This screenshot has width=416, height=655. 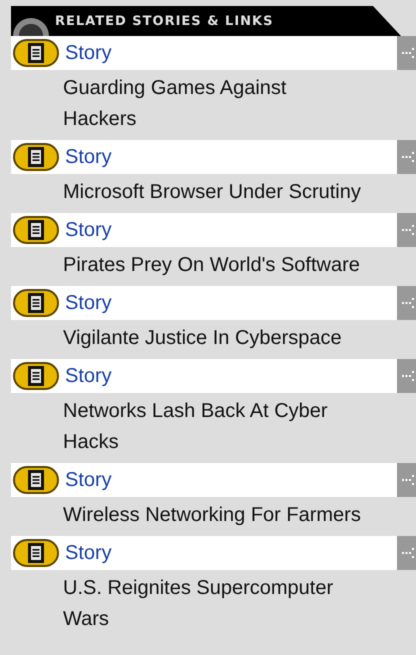 I want to click on story-title: Networks Lash Back At Cyber Hacks, so click(x=195, y=426).